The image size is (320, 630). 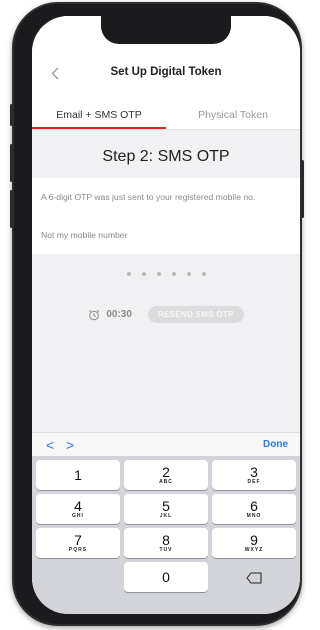 I want to click on not-my-number-link: Not my mobile number, so click(x=84, y=235).